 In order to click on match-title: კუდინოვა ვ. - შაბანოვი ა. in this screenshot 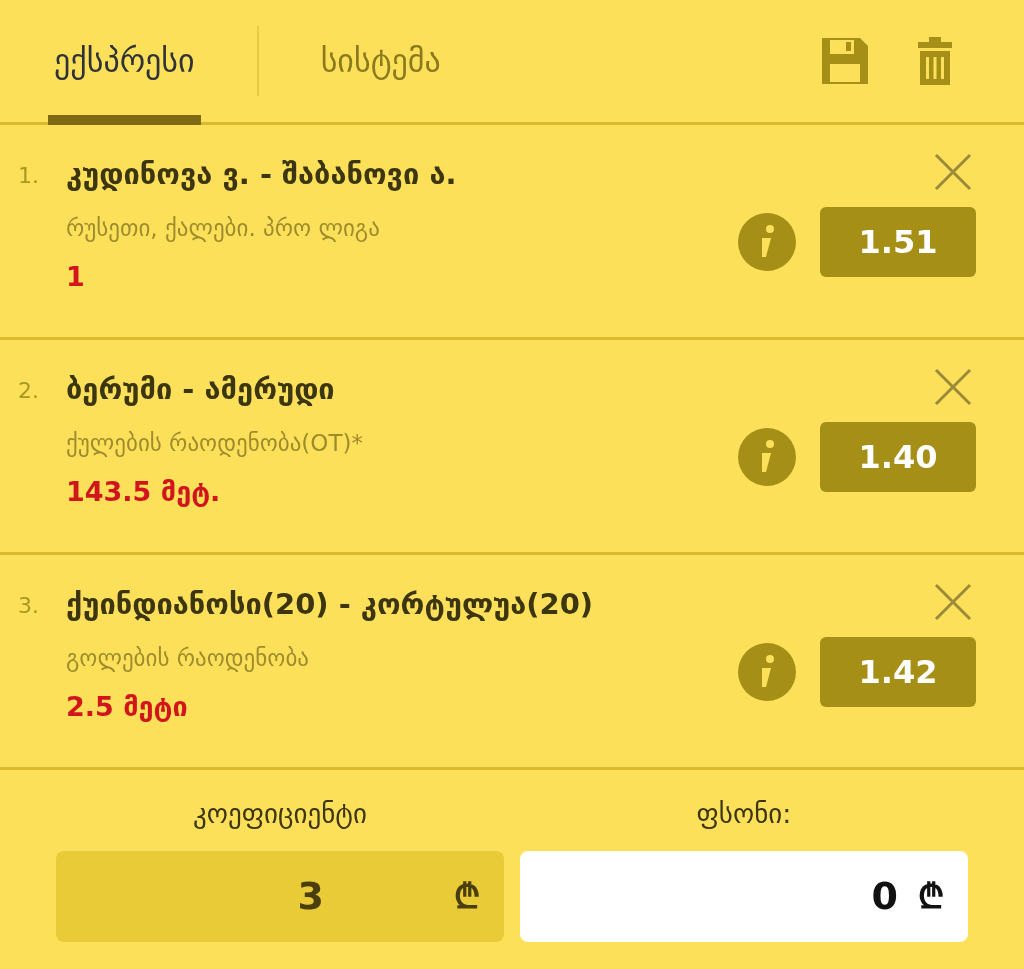, I will do `click(261, 174)`.